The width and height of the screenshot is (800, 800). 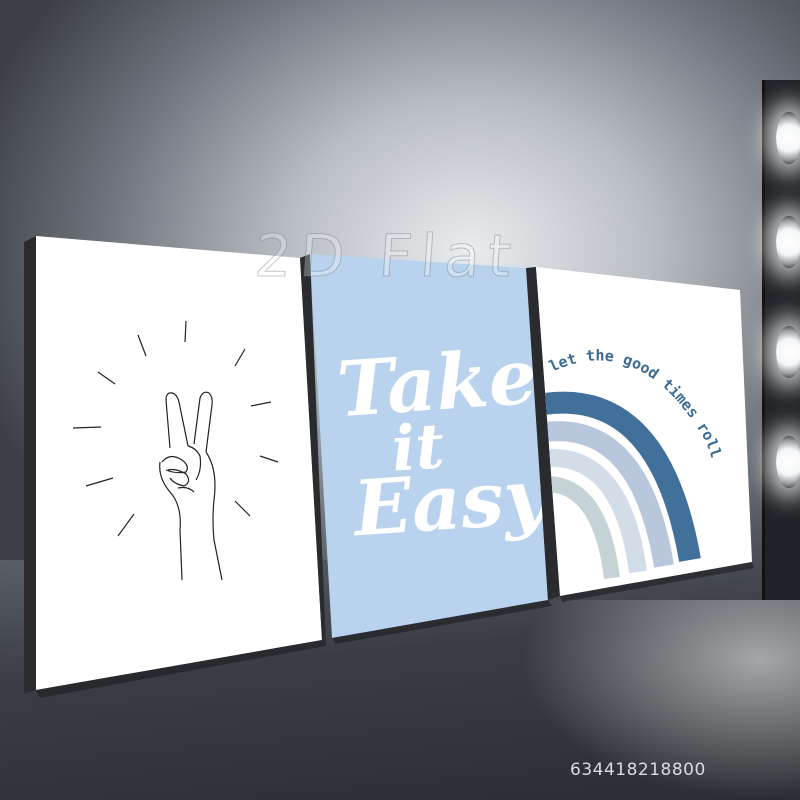 What do you see at coordinates (638, 770) in the screenshot?
I see `product-id-text: 634418218800` at bounding box center [638, 770].